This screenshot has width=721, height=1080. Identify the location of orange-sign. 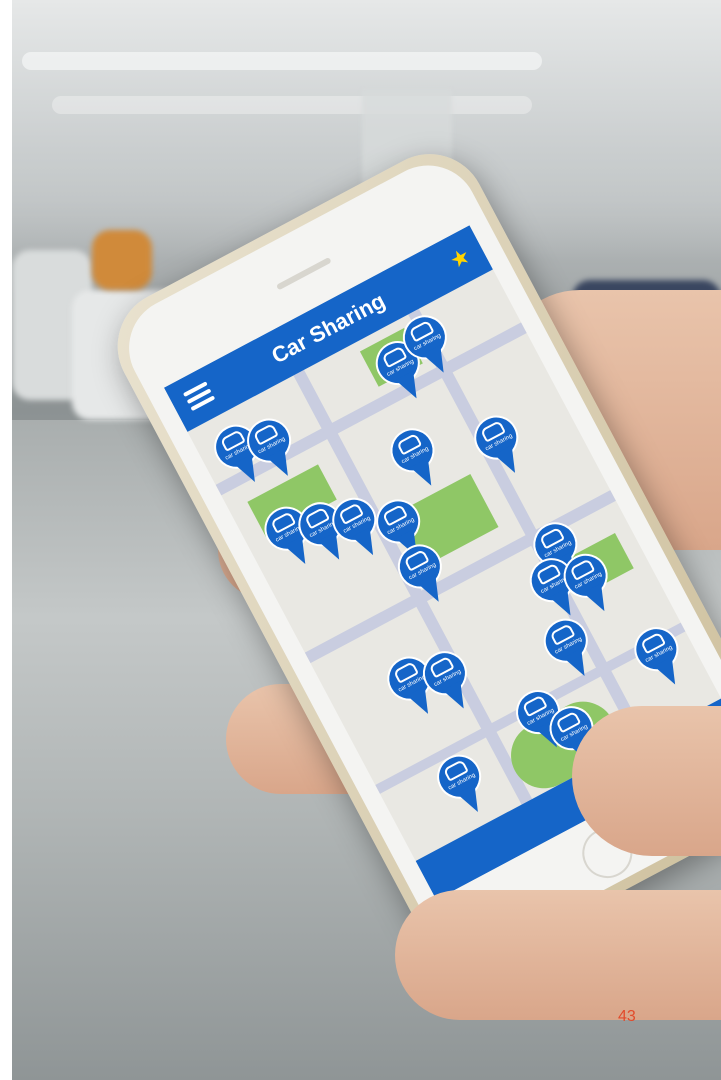
(122, 260).